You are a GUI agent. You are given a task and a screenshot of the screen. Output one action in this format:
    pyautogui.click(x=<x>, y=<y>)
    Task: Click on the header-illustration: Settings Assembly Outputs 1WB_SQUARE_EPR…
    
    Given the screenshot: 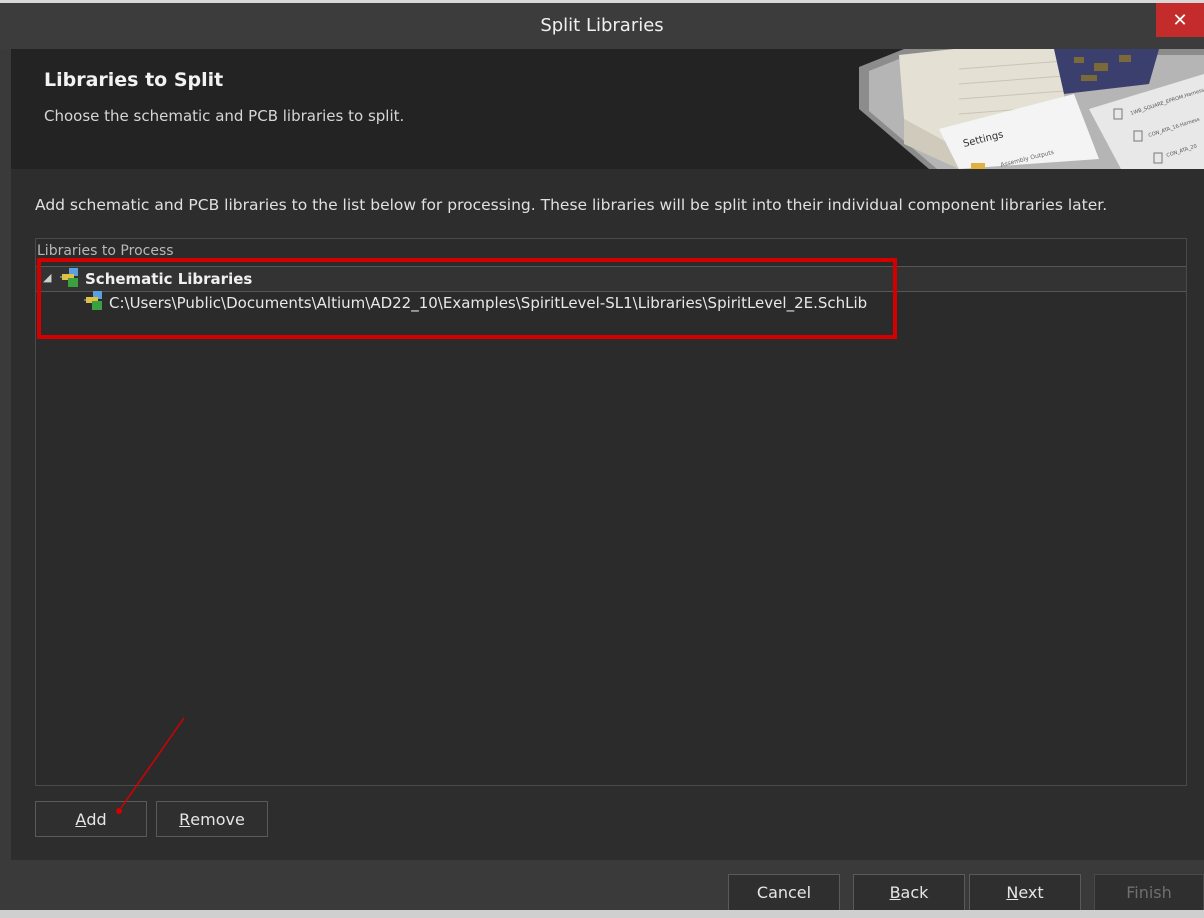 What is the action you would take?
    pyautogui.click(x=1031, y=109)
    